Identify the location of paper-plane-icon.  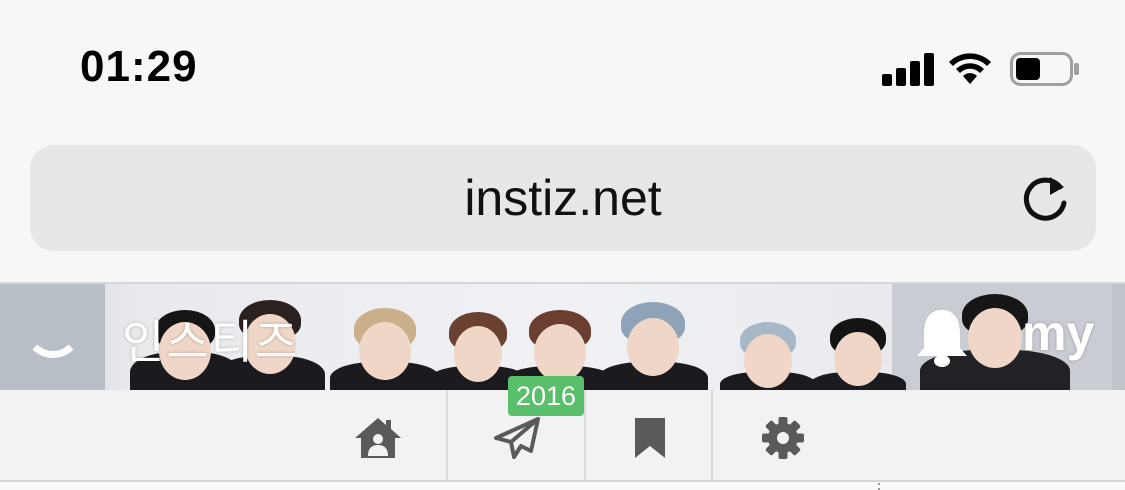
(517, 438).